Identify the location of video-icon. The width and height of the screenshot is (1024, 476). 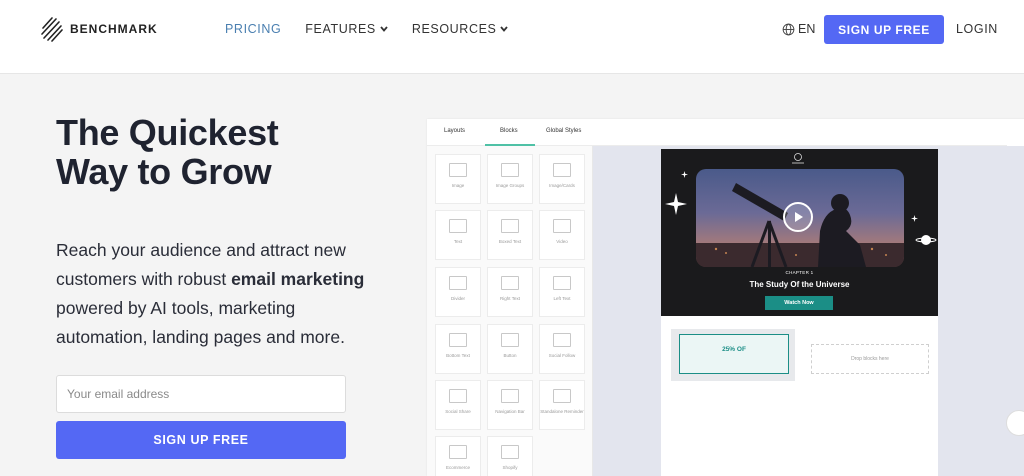
(562, 226).